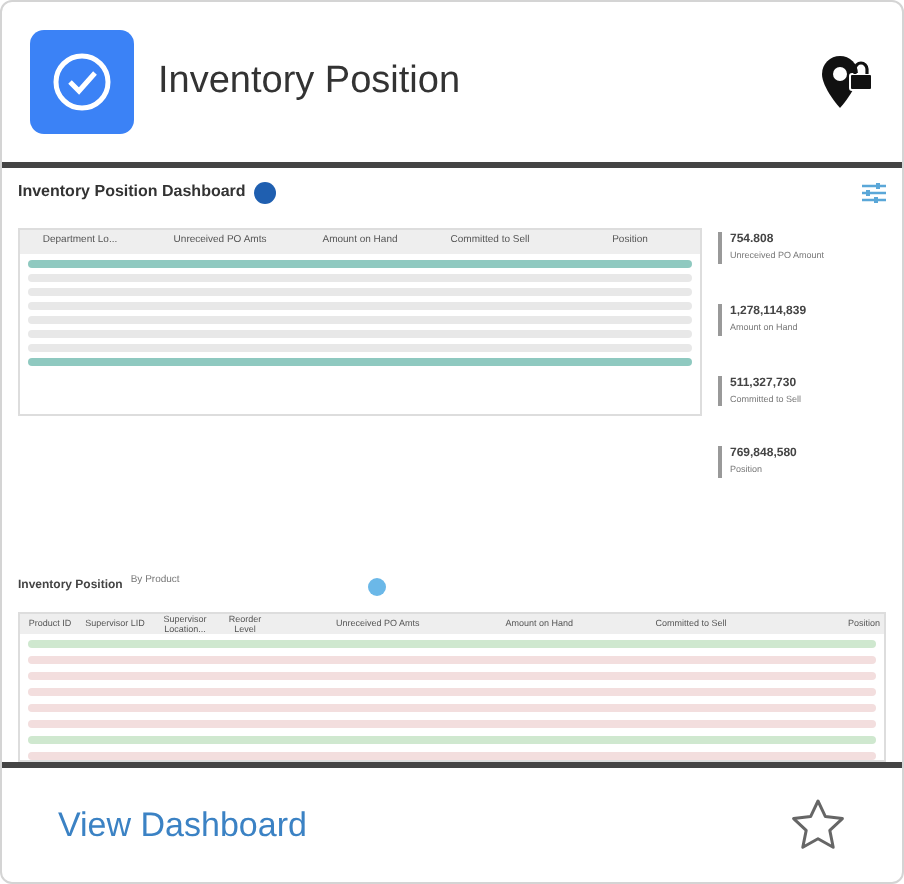  I want to click on view-dashboard-link: View Dashboard, so click(424, 825).